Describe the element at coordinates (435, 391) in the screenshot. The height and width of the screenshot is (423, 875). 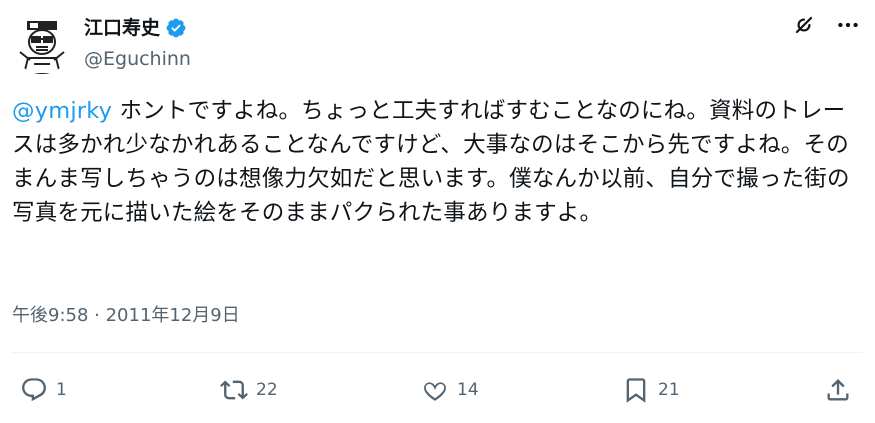
I see `heart-icon` at that location.